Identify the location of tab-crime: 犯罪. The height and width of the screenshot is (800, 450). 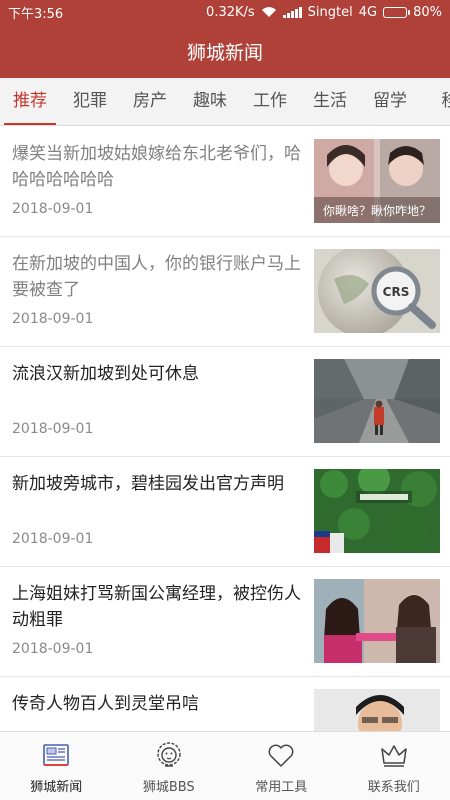
(90, 101).